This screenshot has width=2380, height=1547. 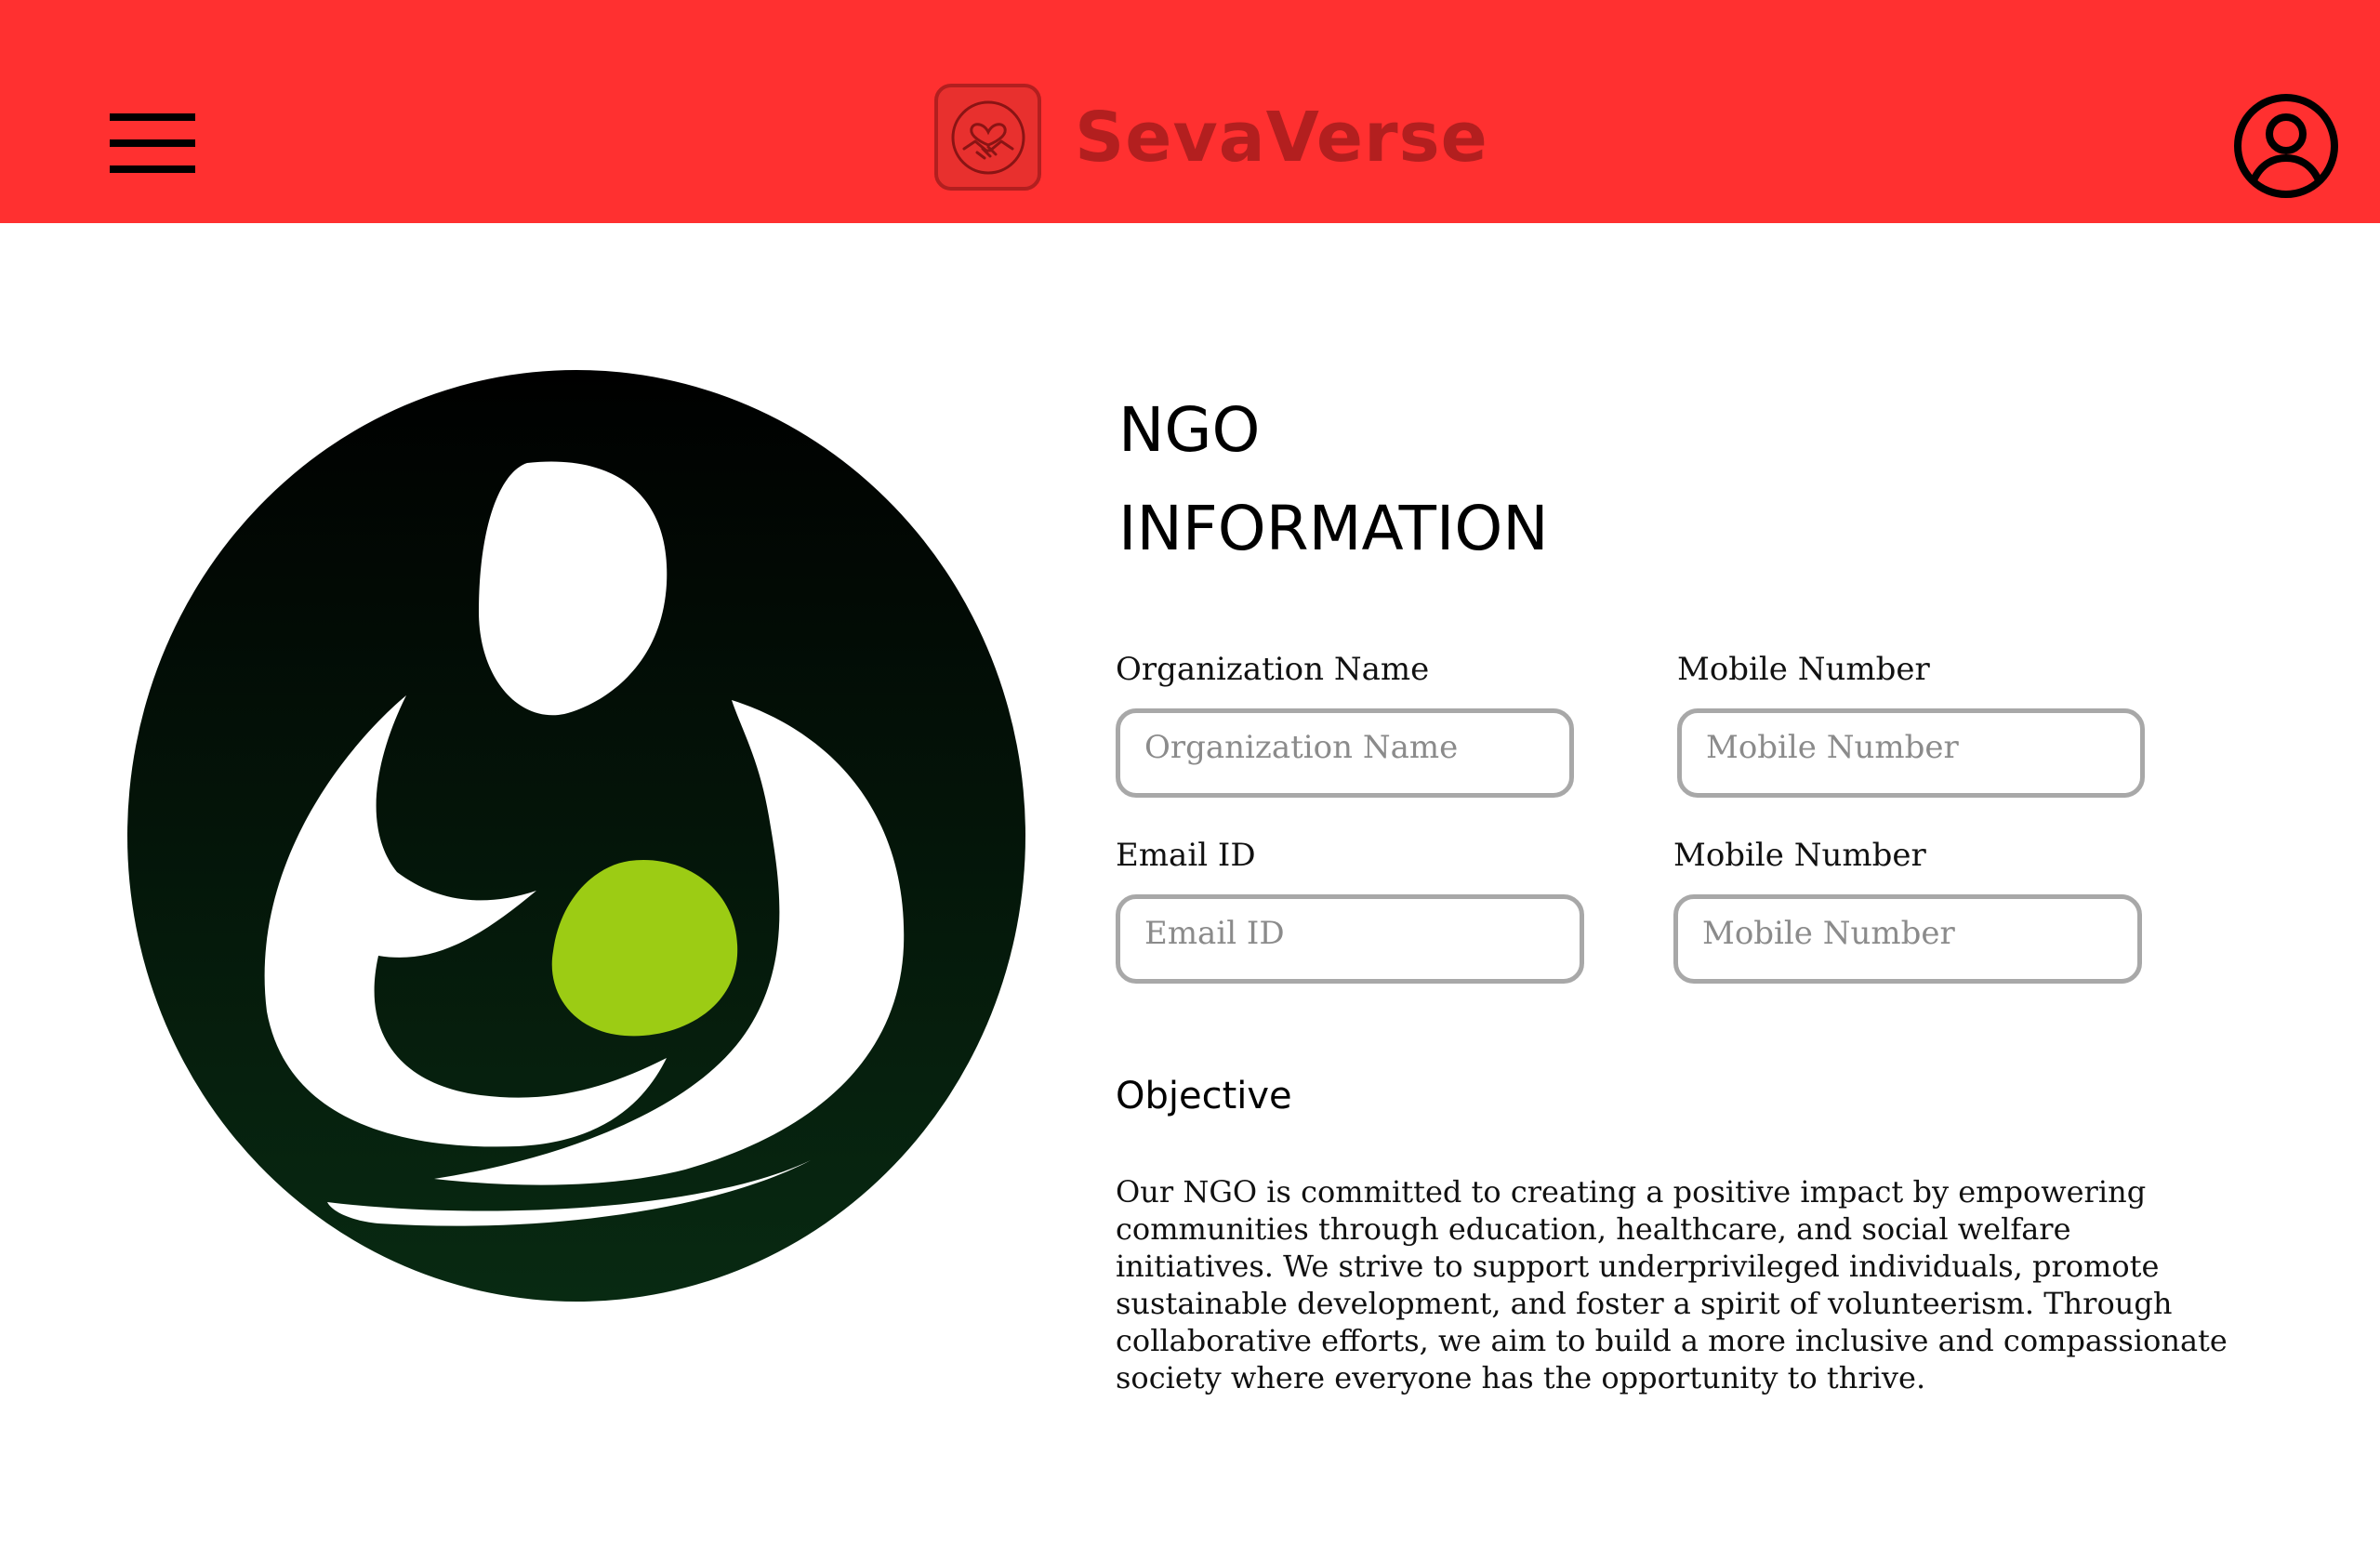 I want to click on hamburger-menu-icon, so click(x=152, y=143).